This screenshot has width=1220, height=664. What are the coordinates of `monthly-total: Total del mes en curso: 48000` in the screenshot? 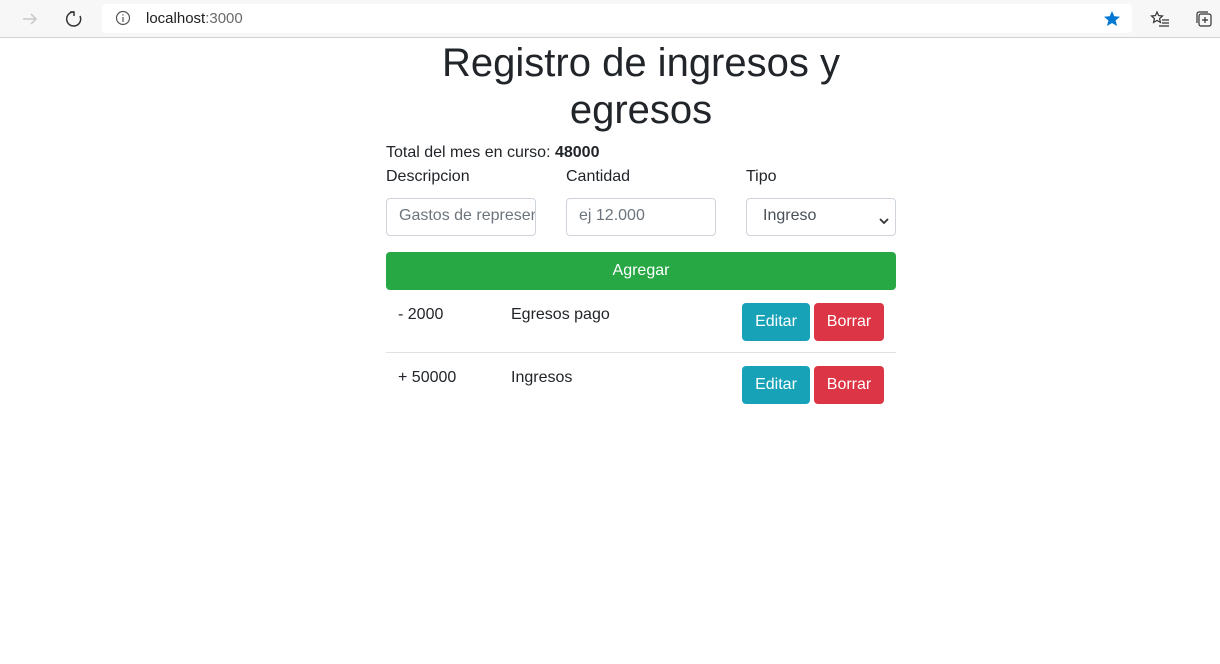 It's located at (492, 153).